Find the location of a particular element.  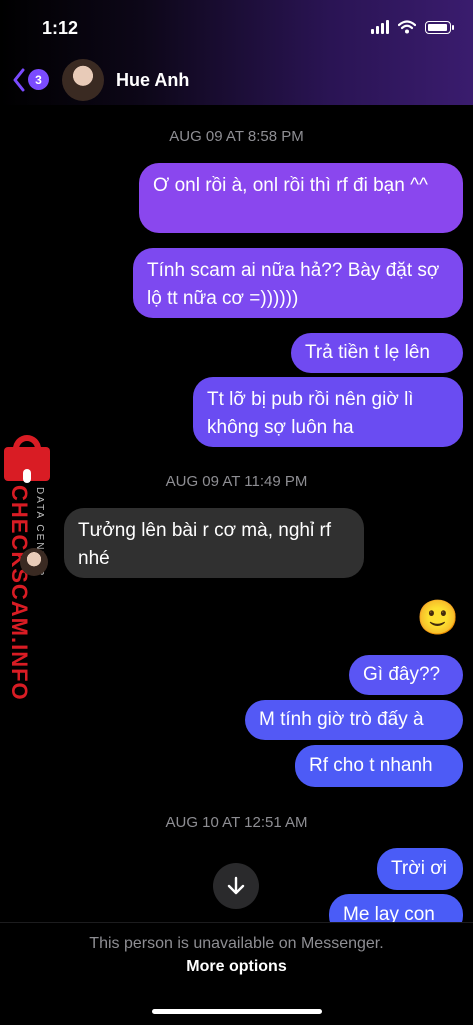

cellular-signal-icon is located at coordinates (380, 27).